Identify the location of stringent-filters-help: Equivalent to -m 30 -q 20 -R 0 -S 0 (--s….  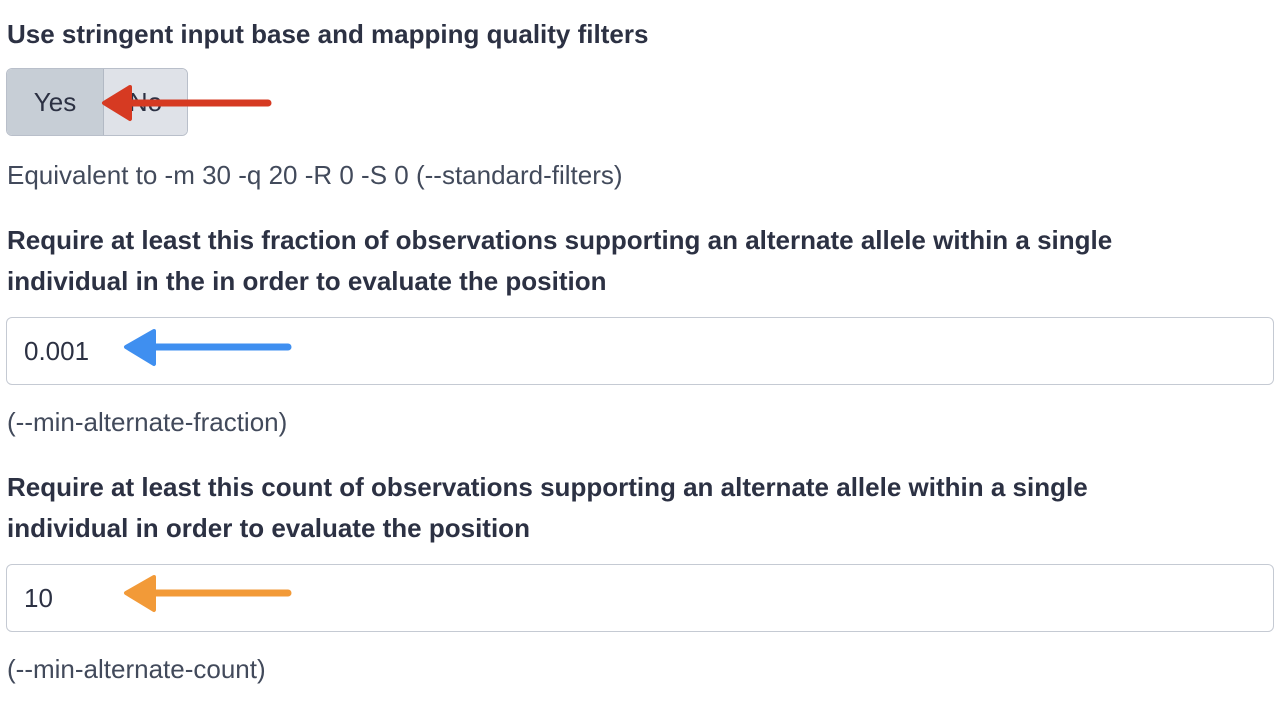
(315, 175).